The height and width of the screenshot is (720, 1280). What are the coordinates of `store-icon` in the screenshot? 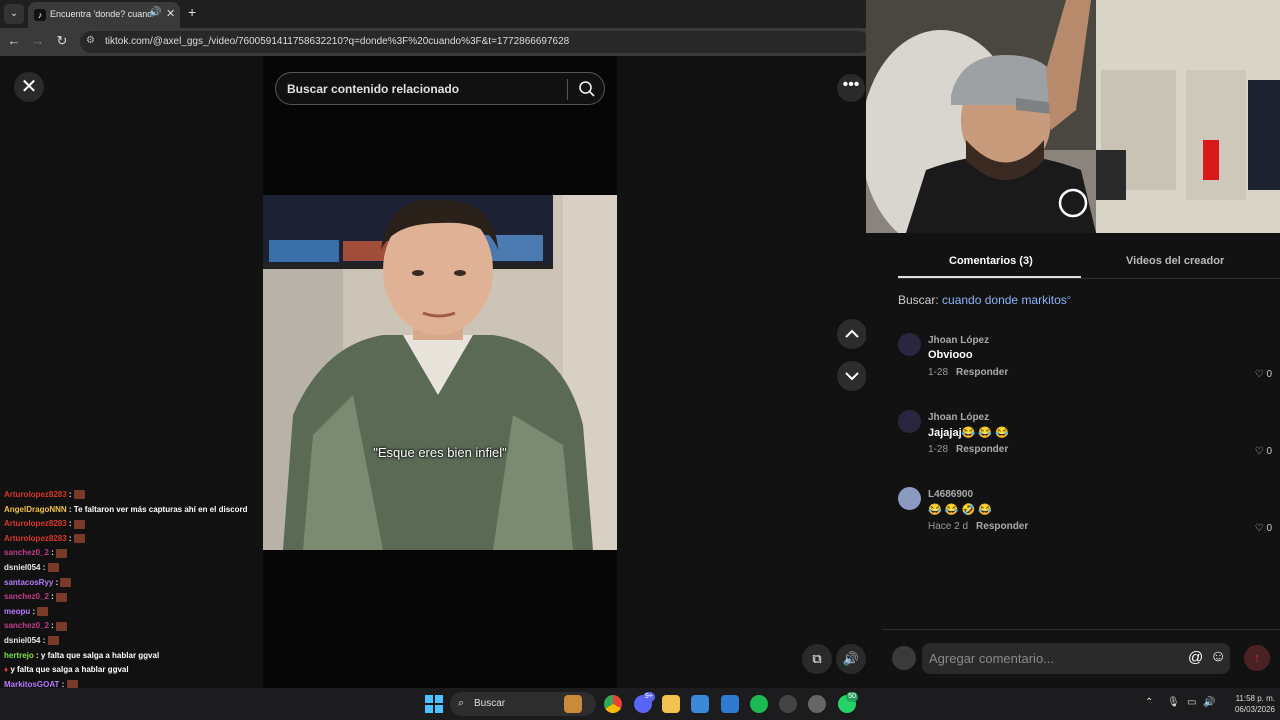 It's located at (700, 704).